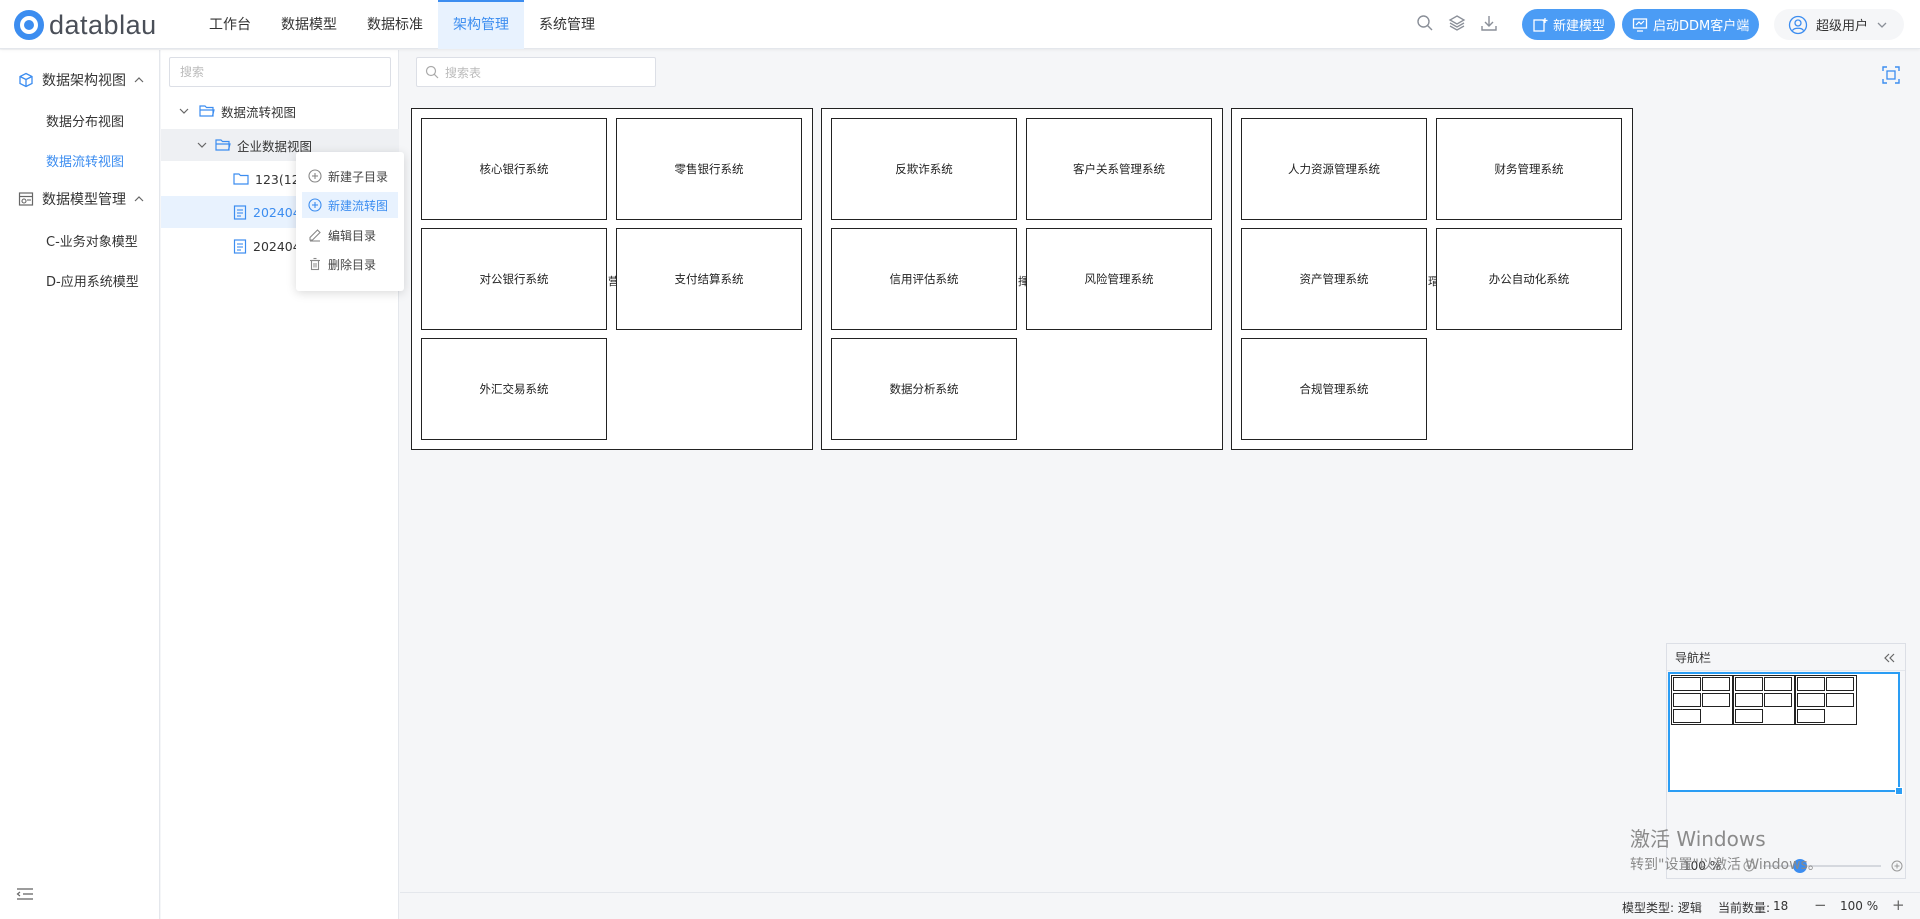 The width and height of the screenshot is (1920, 919). Describe the element at coordinates (315, 235) in the screenshot. I see `edit-icon` at that location.